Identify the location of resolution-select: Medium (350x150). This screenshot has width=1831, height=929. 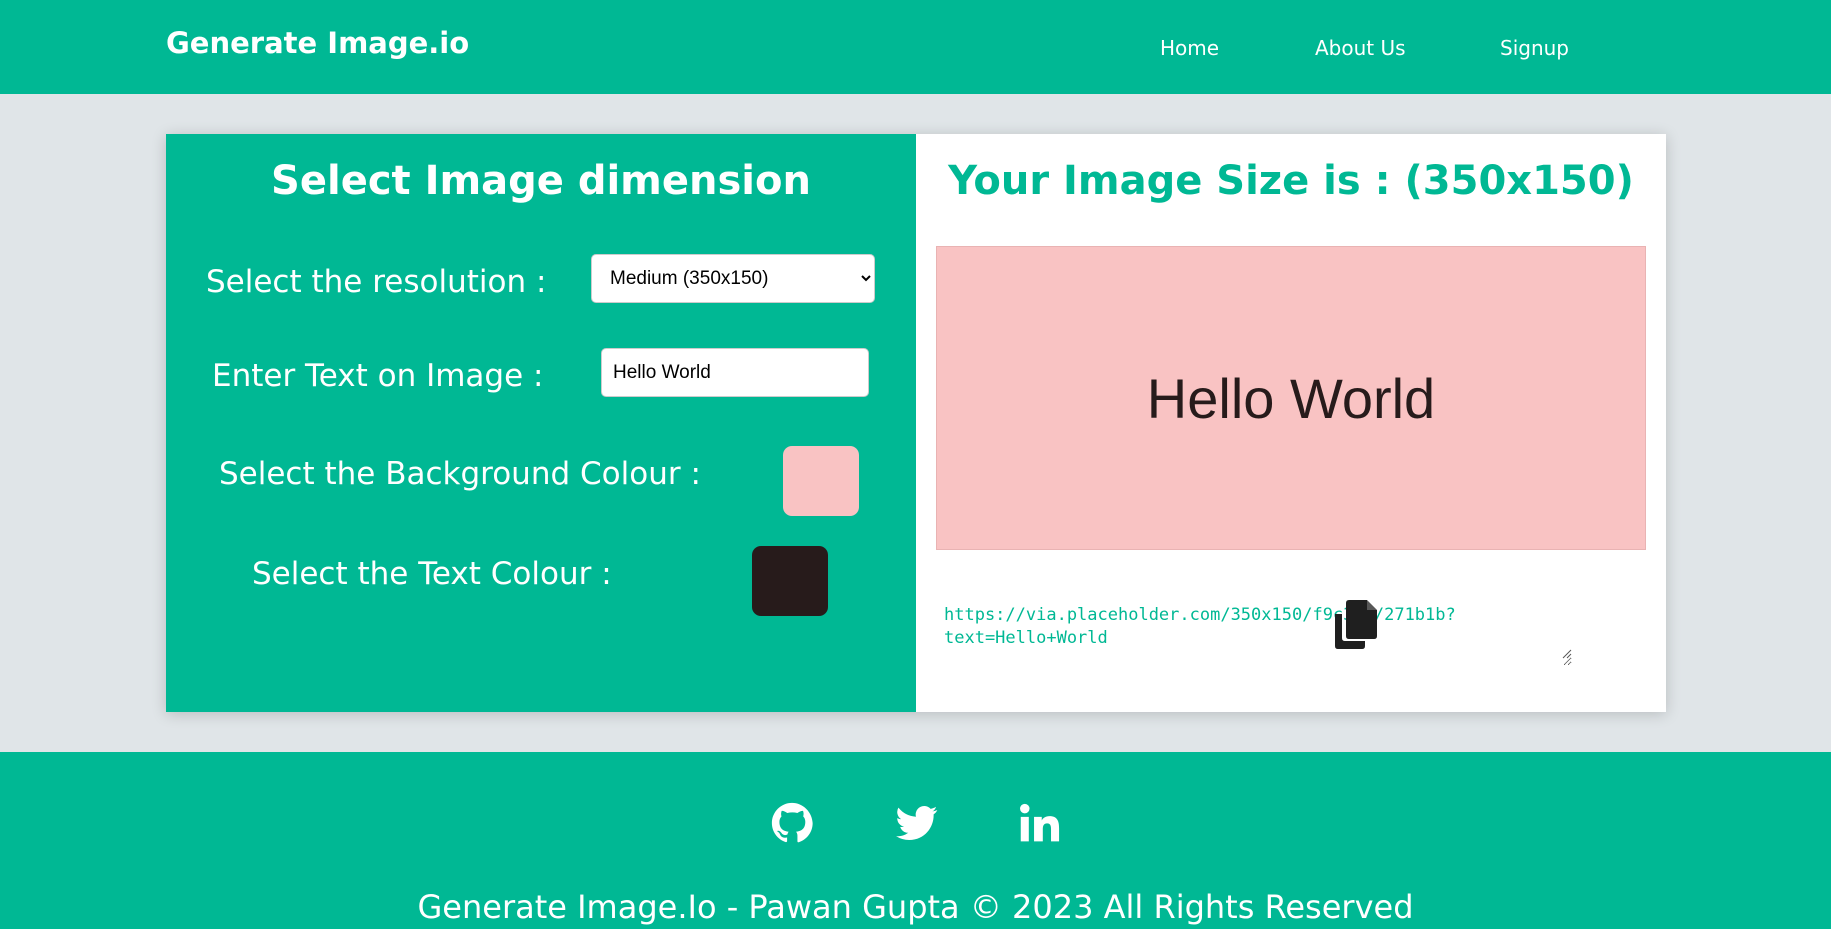
(733, 278).